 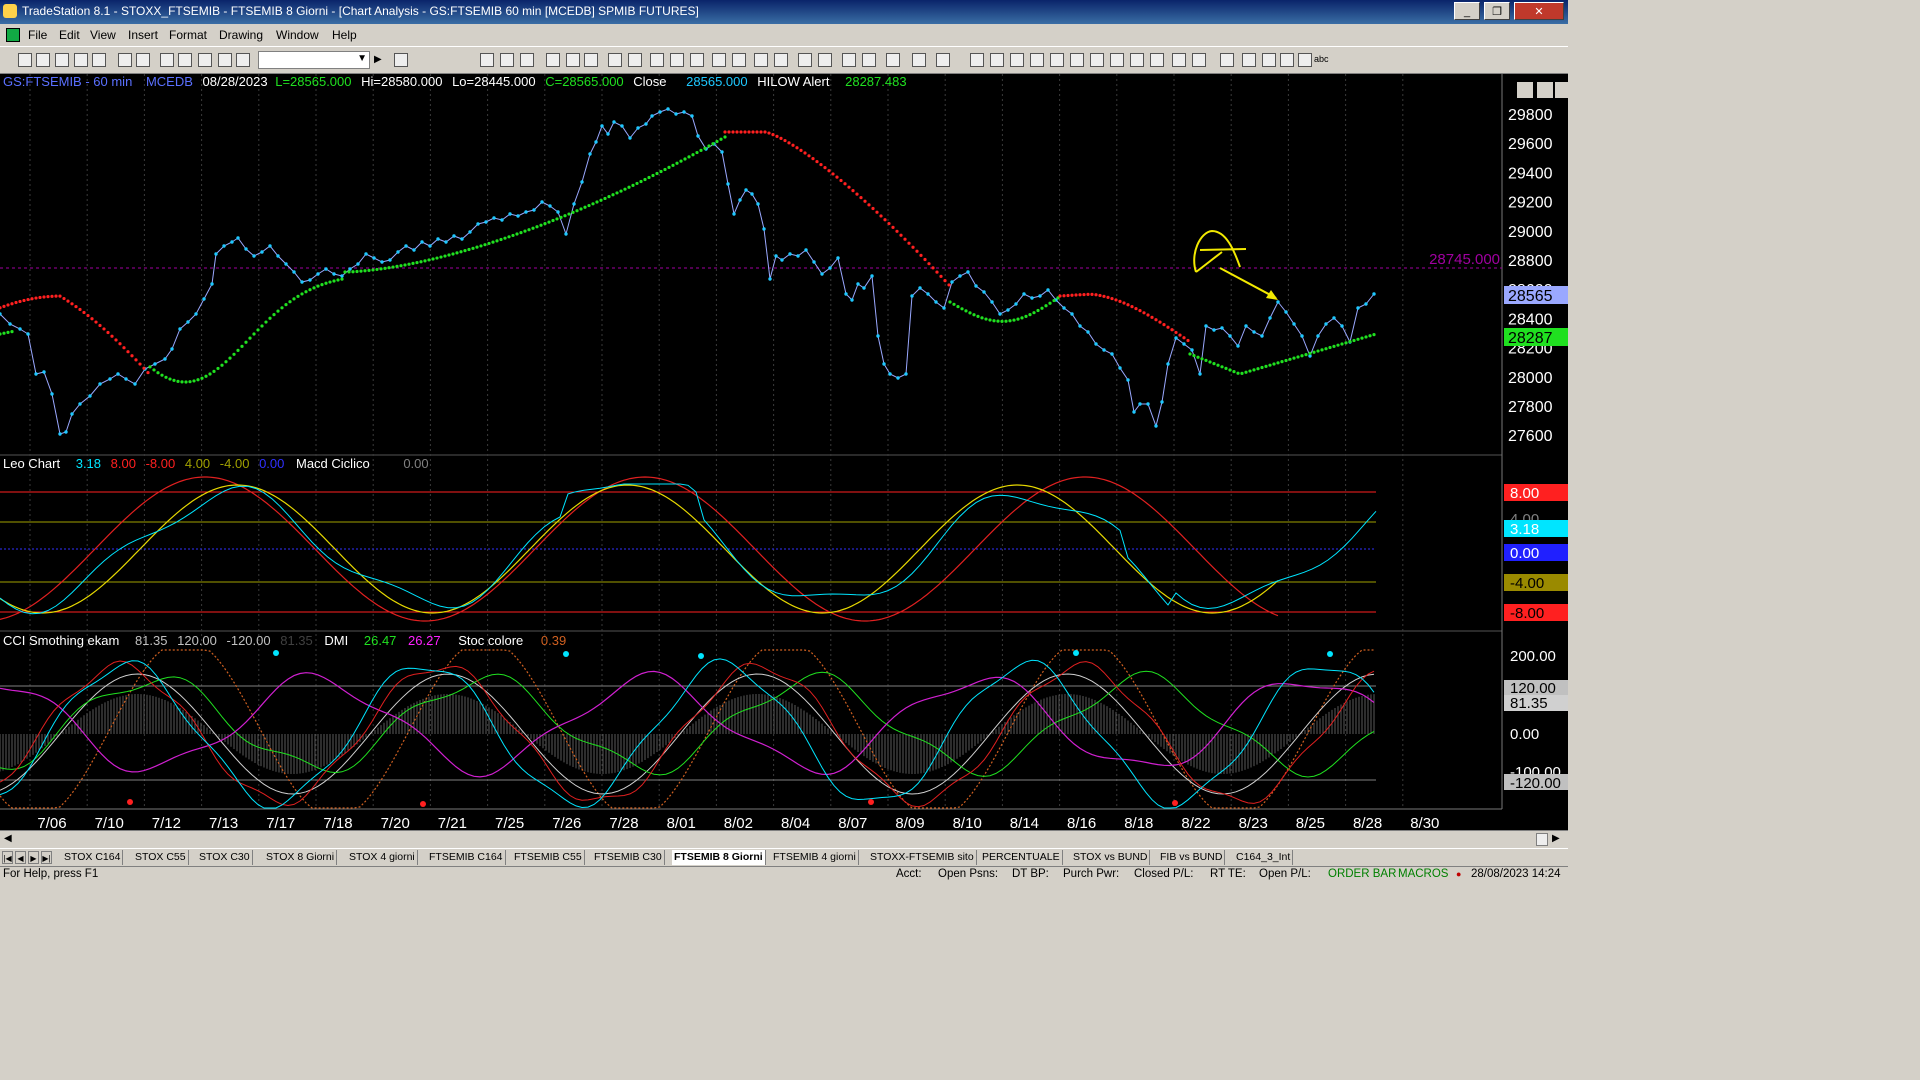 I want to click on menu-insert: Insert, so click(x=143, y=35).